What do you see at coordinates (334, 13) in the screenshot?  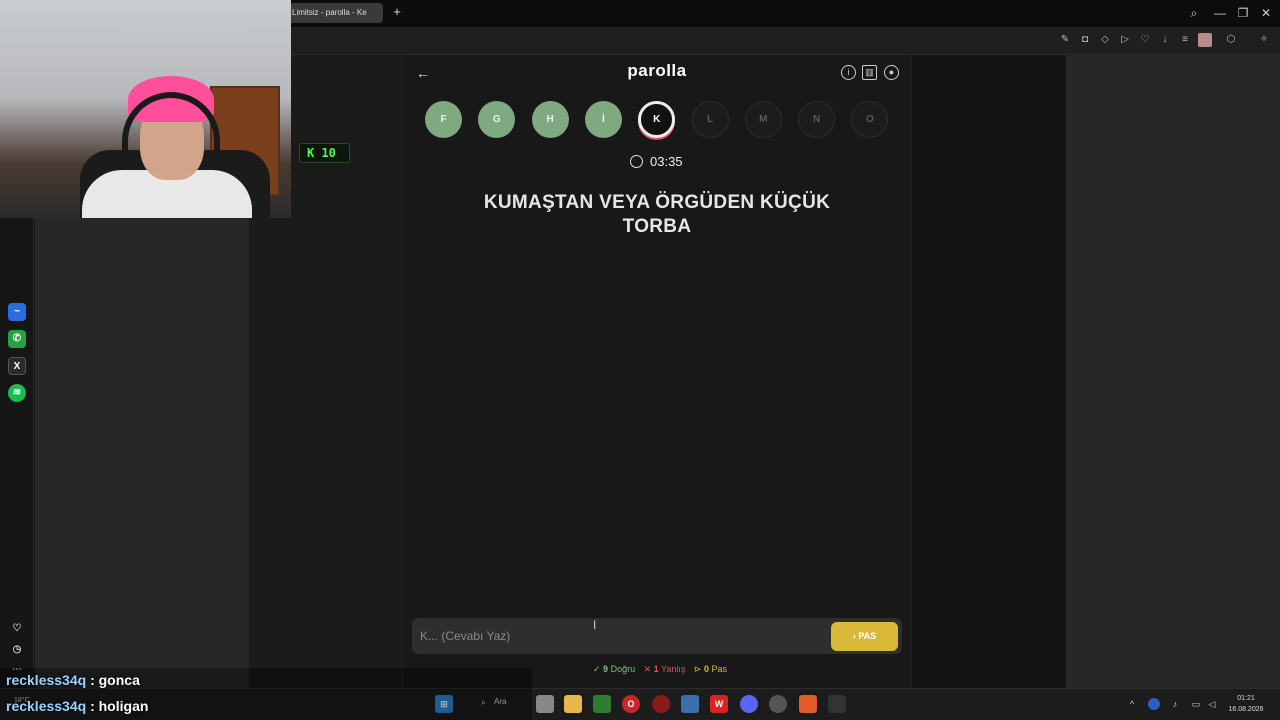 I see `browser-tab: Limitsiz - parolla - Ke` at bounding box center [334, 13].